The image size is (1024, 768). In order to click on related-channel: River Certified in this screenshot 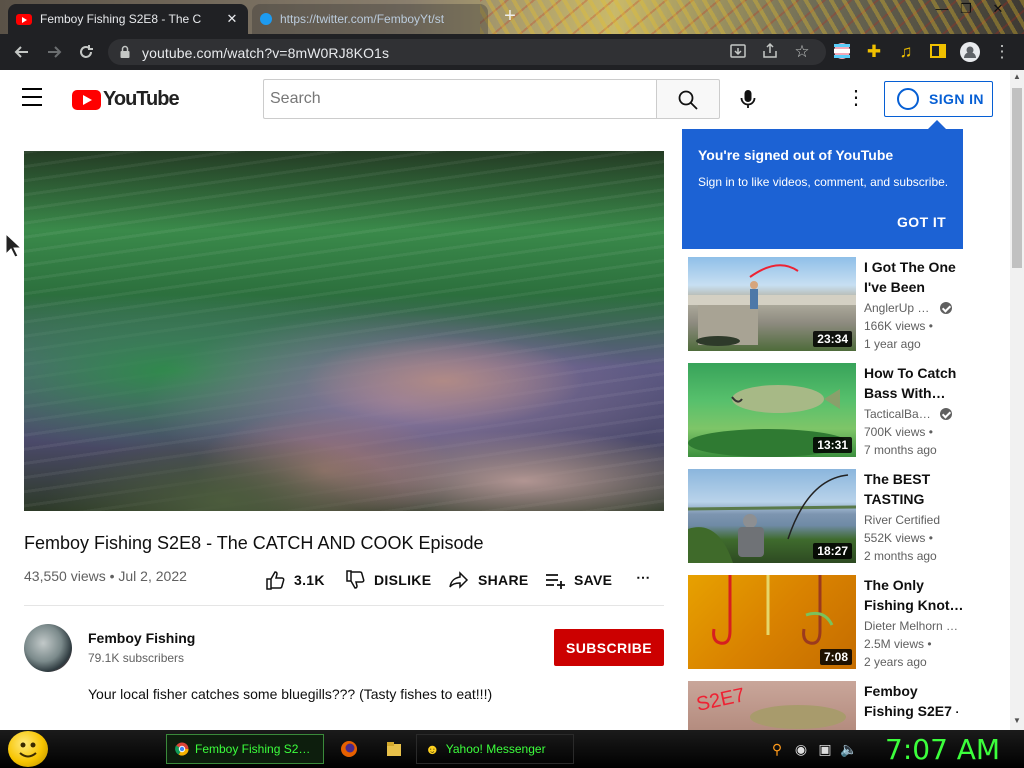, I will do `click(911, 520)`.